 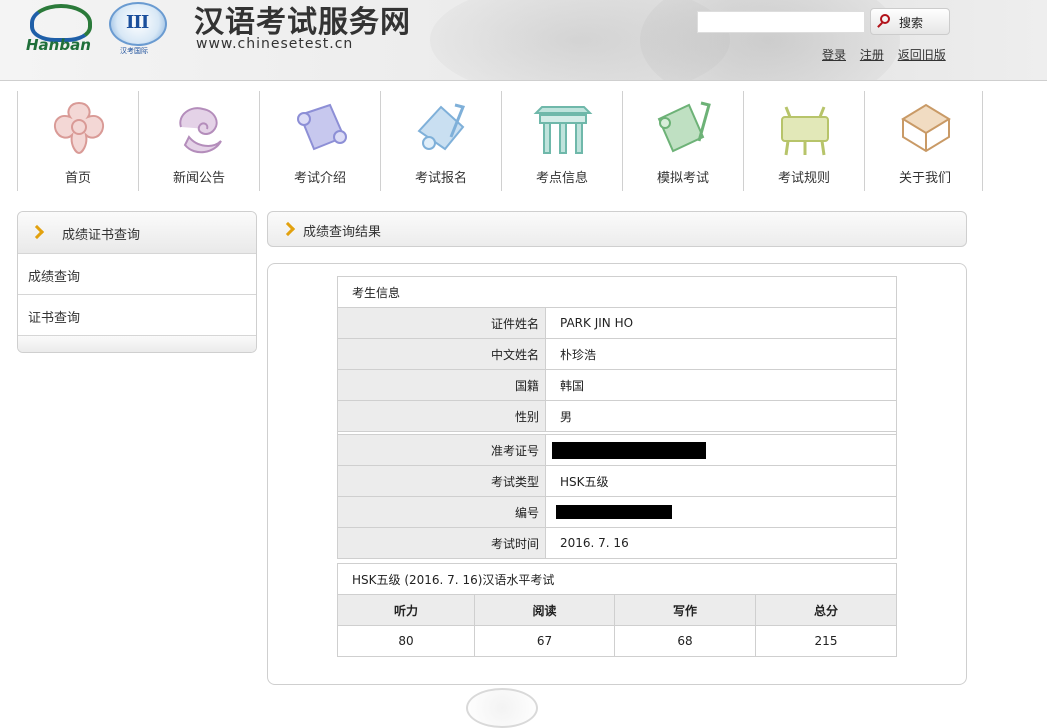 I want to click on field-value: 2016. 7. 16, so click(x=721, y=543).